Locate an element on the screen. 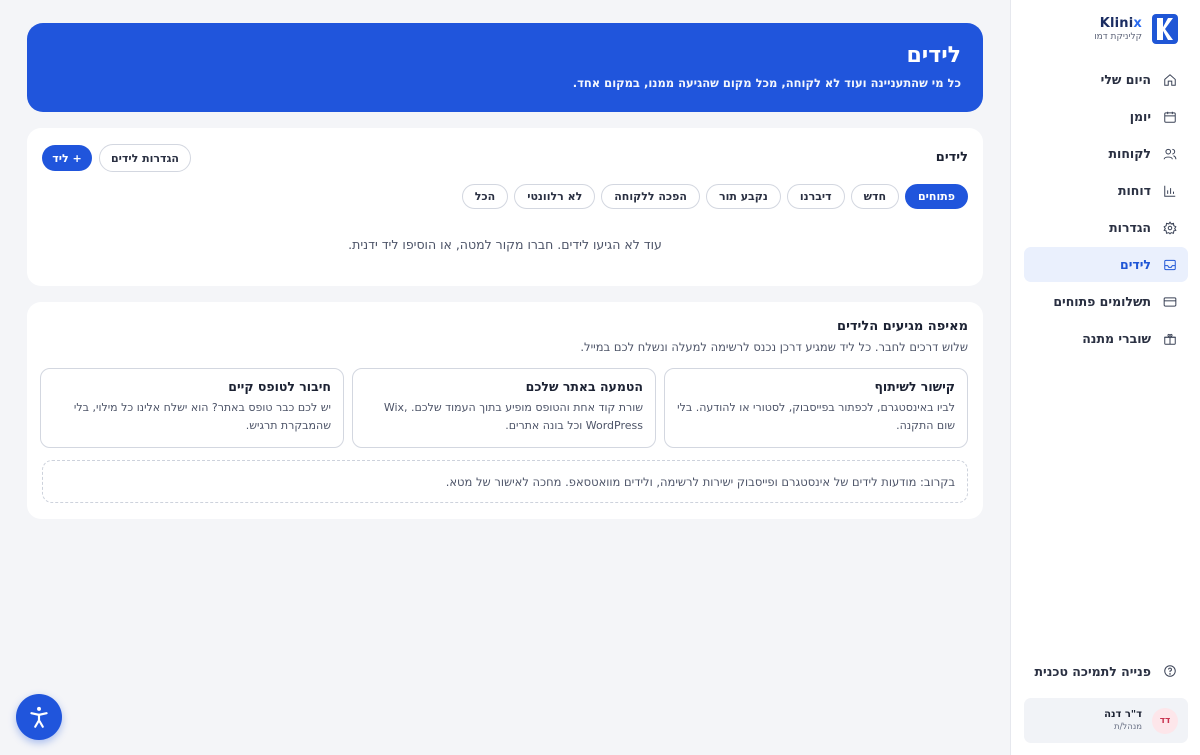 The height and width of the screenshot is (755, 1200). filter-converted: הפכה ללקוחה is located at coordinates (650, 196).